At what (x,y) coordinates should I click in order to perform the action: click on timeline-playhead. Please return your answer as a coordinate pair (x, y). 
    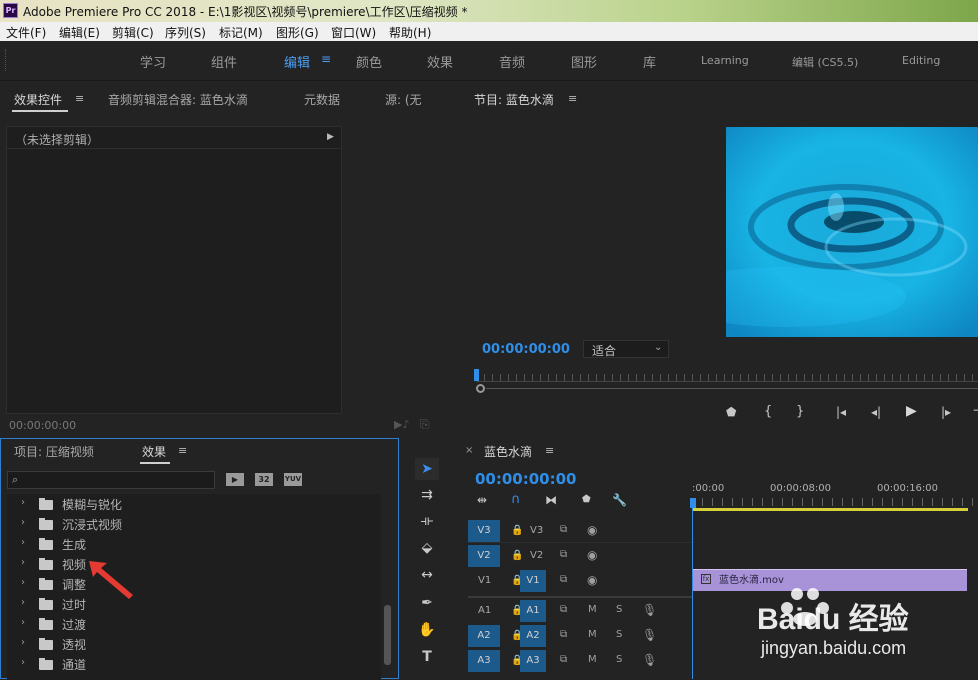
    Looking at the image, I should click on (693, 503).